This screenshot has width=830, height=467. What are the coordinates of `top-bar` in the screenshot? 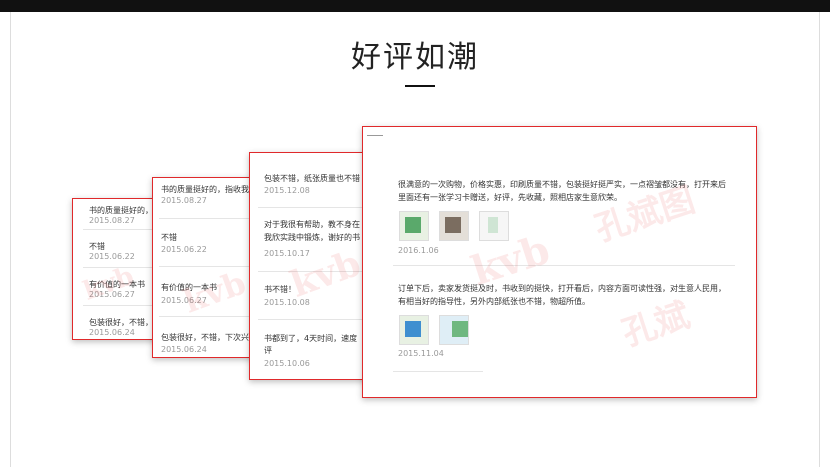 It's located at (415, 6).